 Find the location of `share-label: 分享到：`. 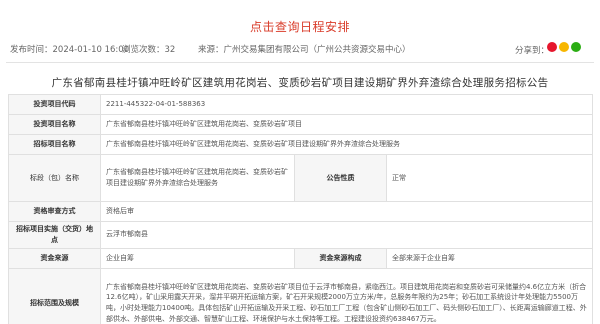

share-label: 分享到： is located at coordinates (532, 51).